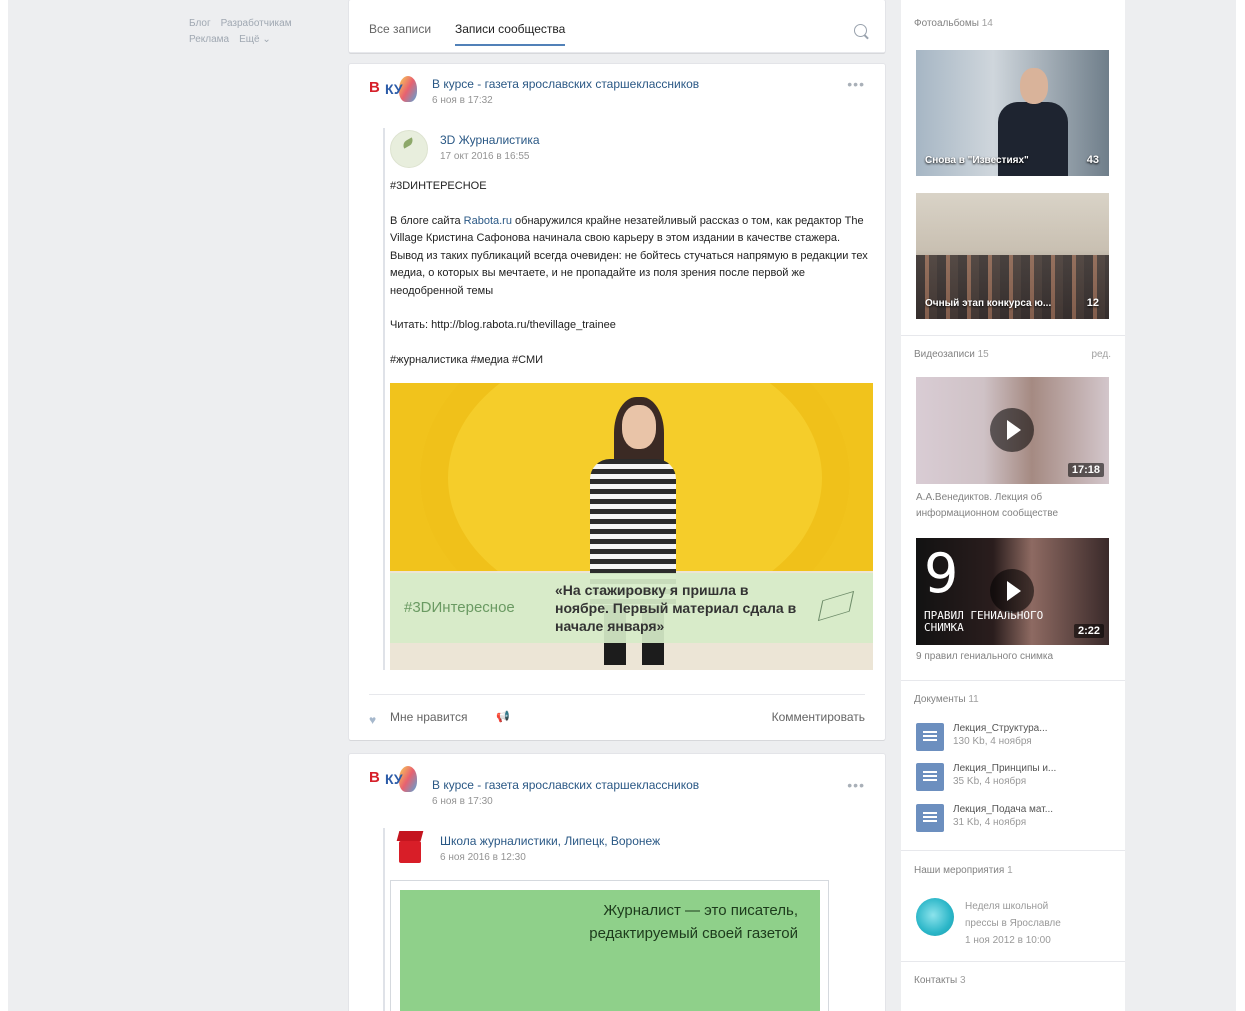 This screenshot has height=1011, width=1245. I want to click on event-avatar, so click(935, 917).